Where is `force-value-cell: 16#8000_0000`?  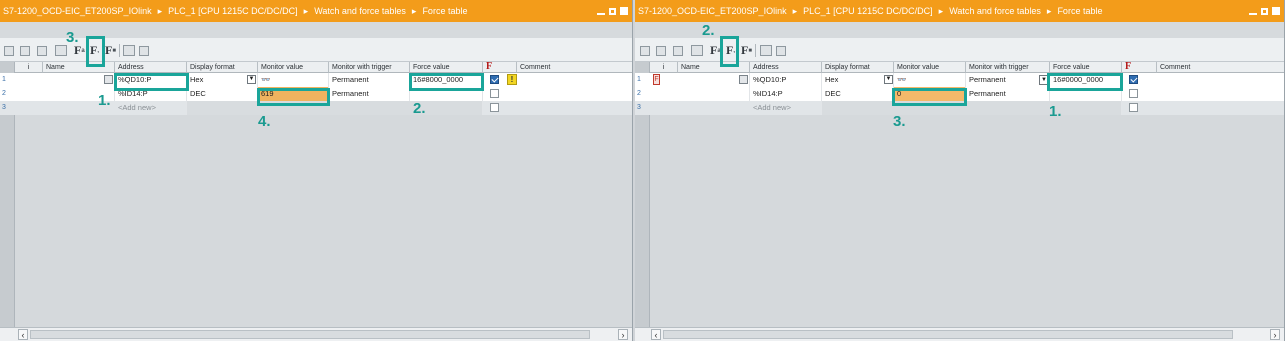
force-value-cell: 16#8000_0000 is located at coordinates (446, 80).